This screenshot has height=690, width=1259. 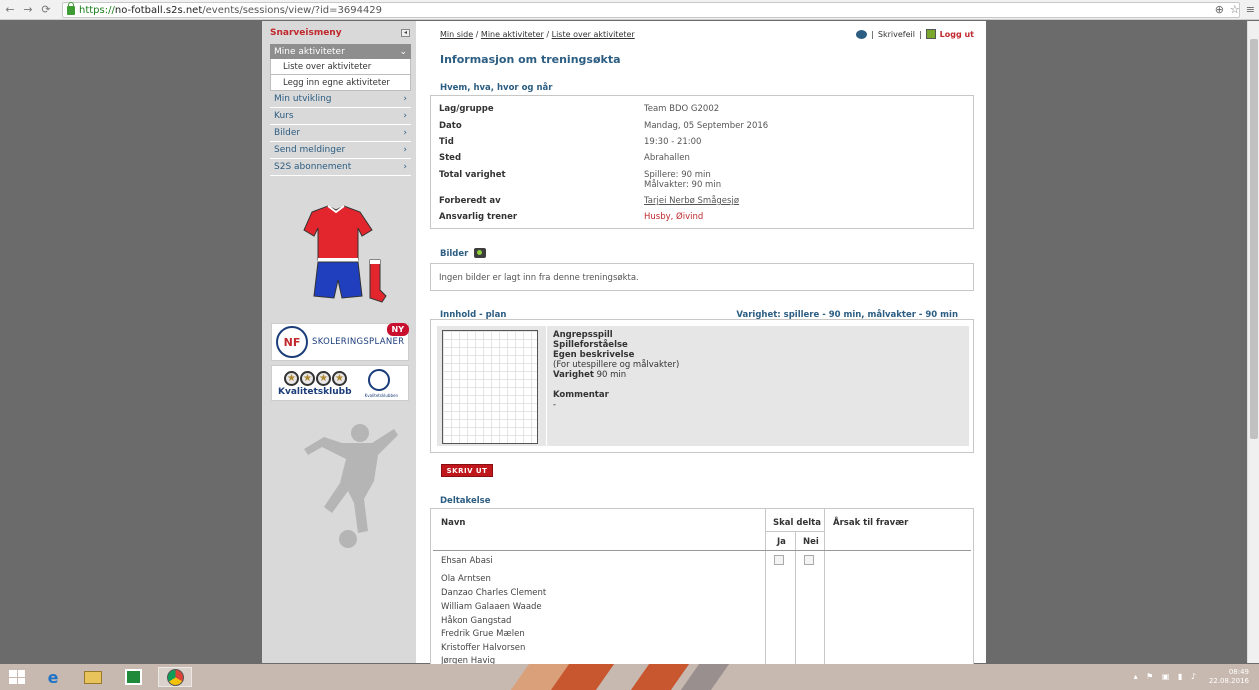 What do you see at coordinates (593, 34) in the screenshot?
I see `breadcrumb-liste: Liste over aktiviteter` at bounding box center [593, 34].